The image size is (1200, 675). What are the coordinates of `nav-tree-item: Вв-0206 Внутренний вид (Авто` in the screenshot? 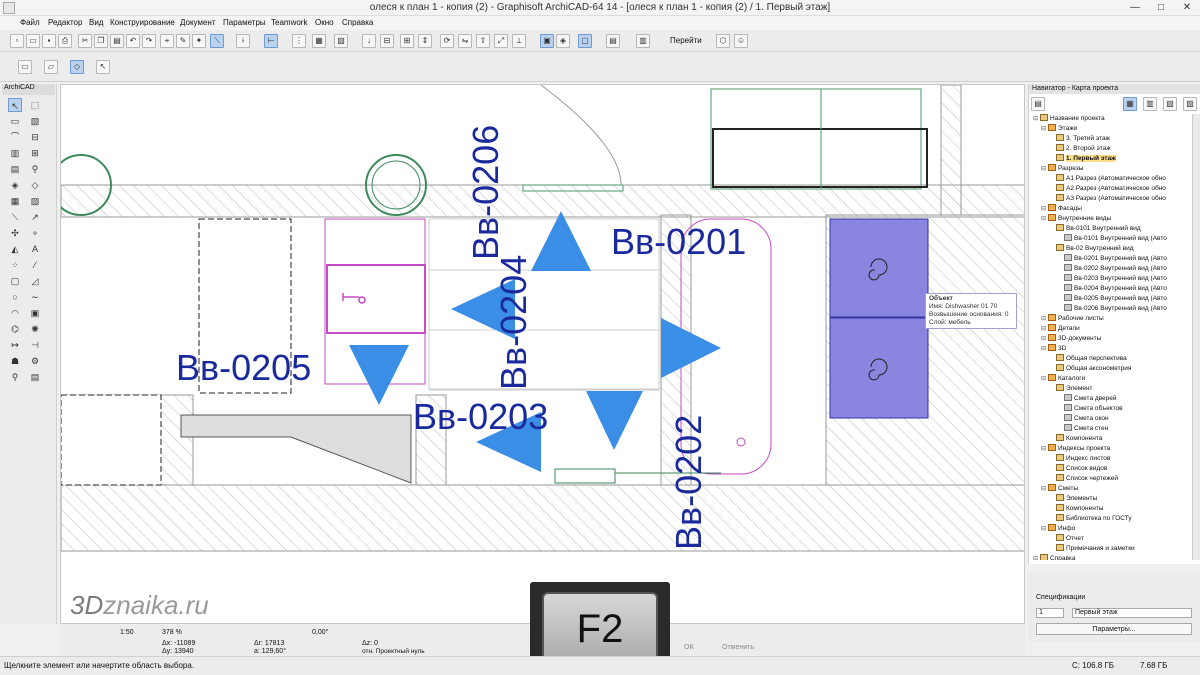 It's located at (1100, 309).